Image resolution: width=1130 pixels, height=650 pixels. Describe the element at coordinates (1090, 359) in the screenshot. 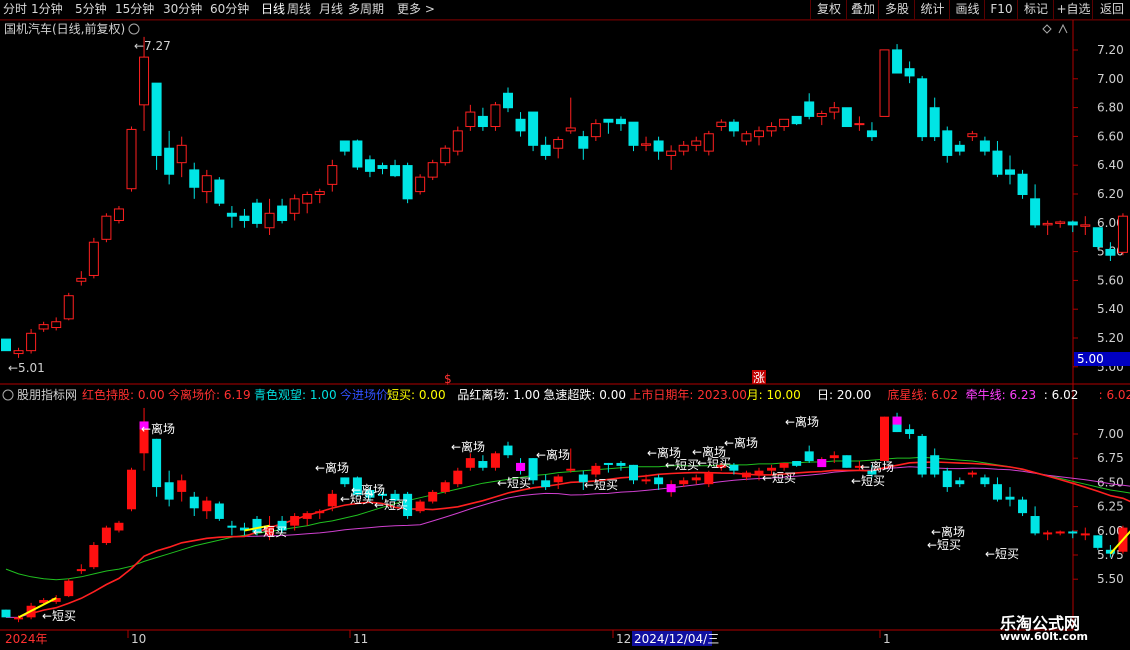

I see `price-tag-label: 5.00` at that location.